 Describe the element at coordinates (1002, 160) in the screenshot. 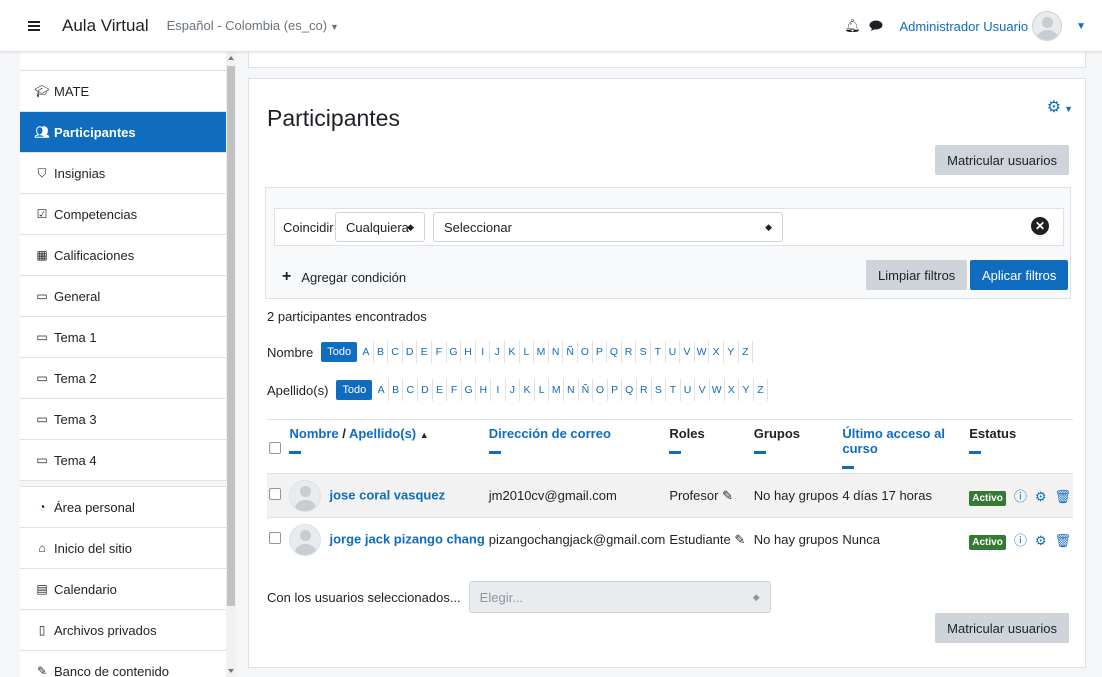

I see `enrol-users-button: Matricular usuarios` at that location.